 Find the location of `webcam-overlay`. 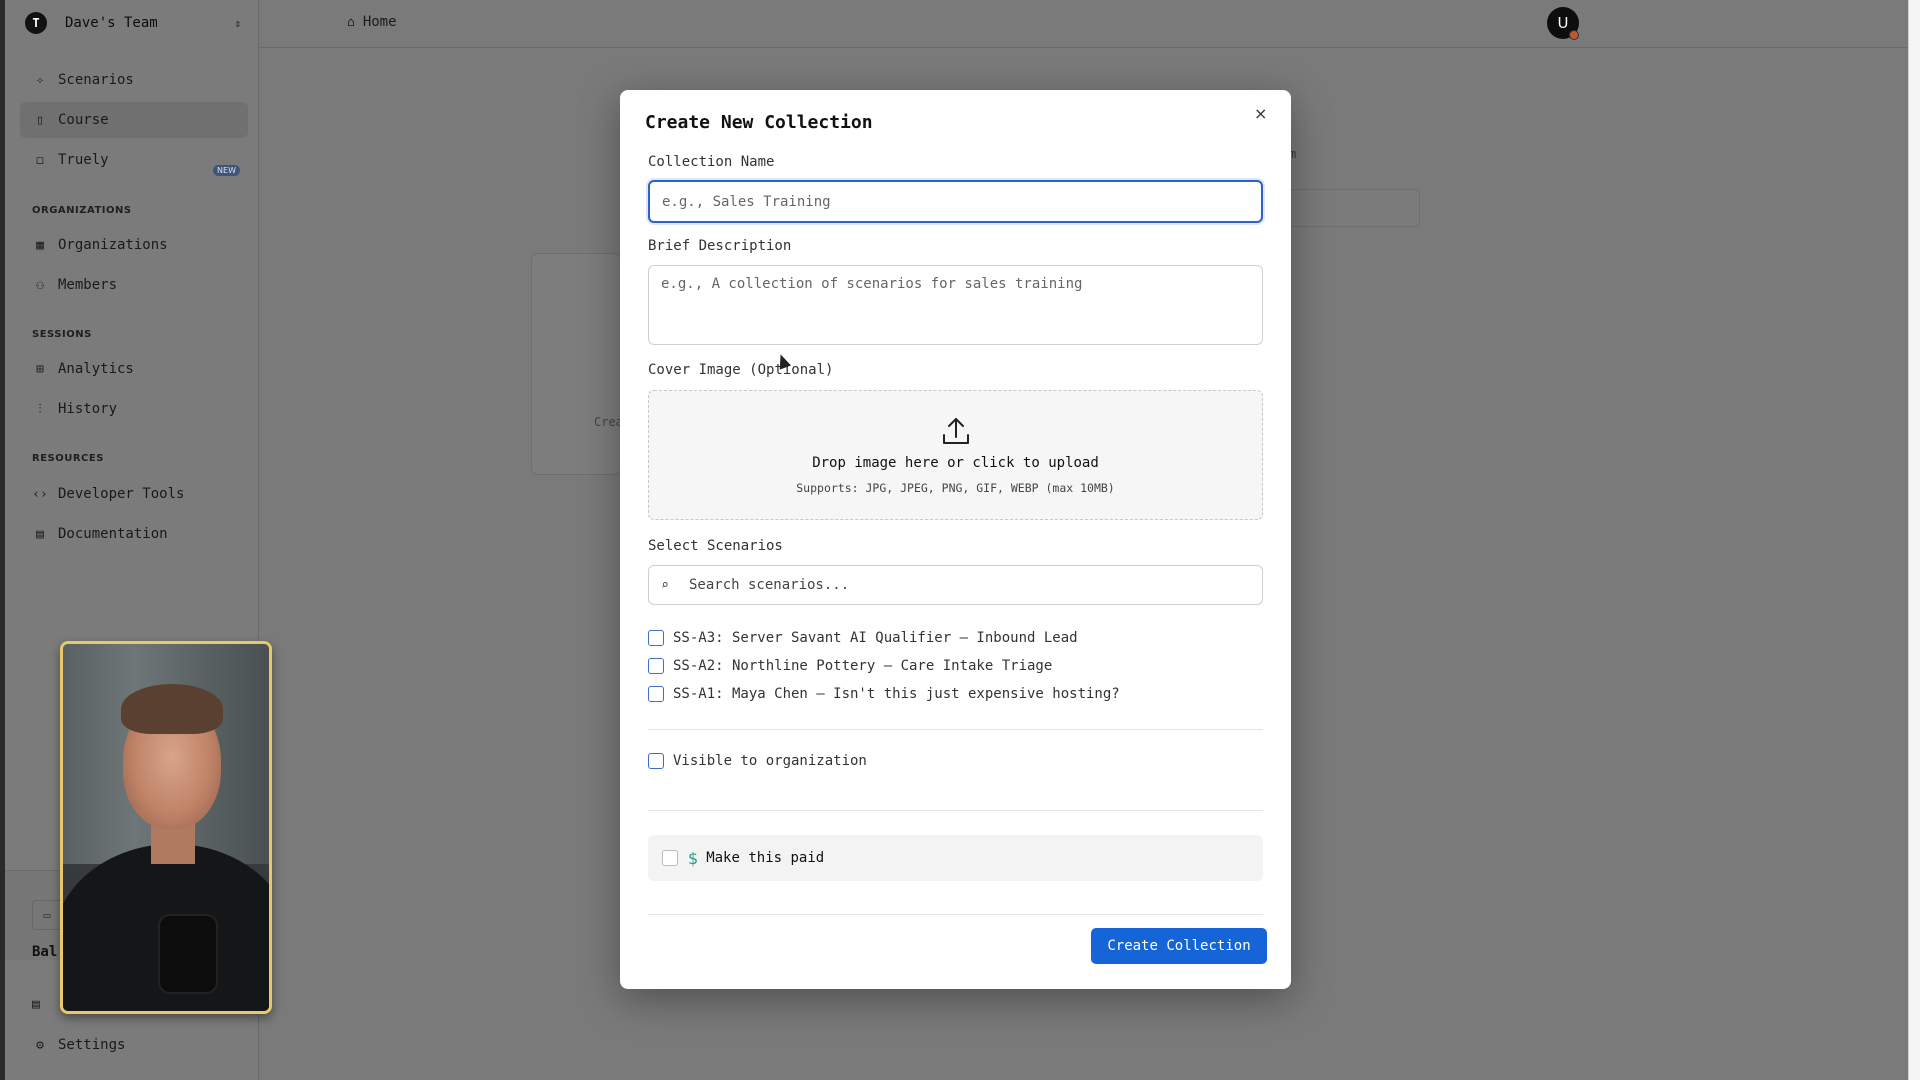

webcam-overlay is located at coordinates (166, 827).